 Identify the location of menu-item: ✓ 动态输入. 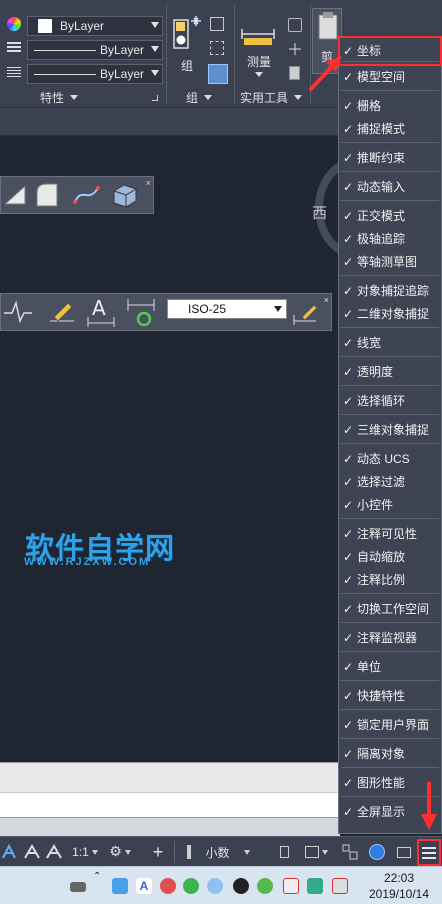
(390, 186).